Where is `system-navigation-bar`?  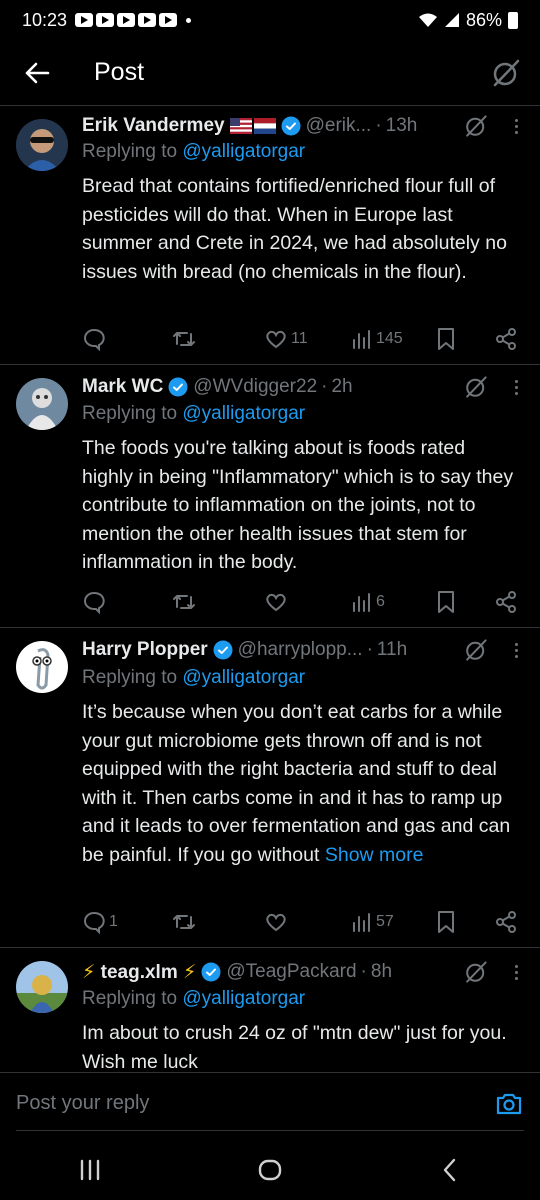 system-navigation-bar is located at coordinates (270, 1170).